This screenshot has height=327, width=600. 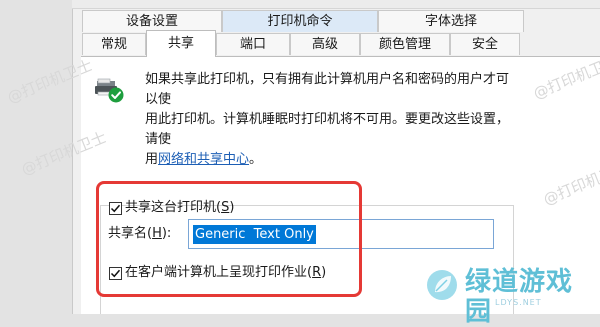 I want to click on tab-general: 常规, so click(x=114, y=44).